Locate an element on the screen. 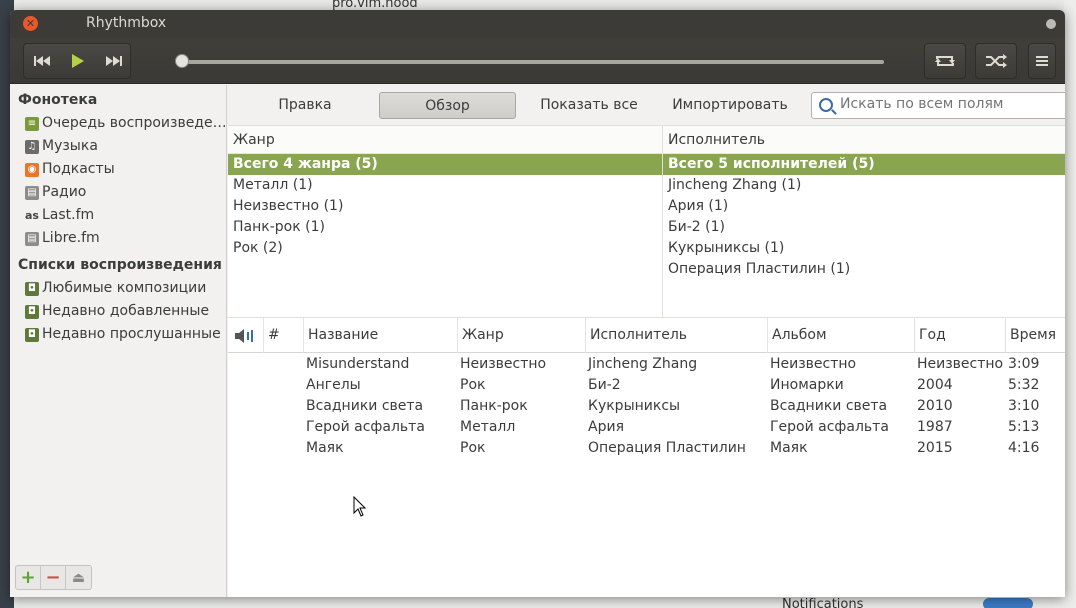  sidebar-item-music: ♫ Музыка is located at coordinates (118, 146).